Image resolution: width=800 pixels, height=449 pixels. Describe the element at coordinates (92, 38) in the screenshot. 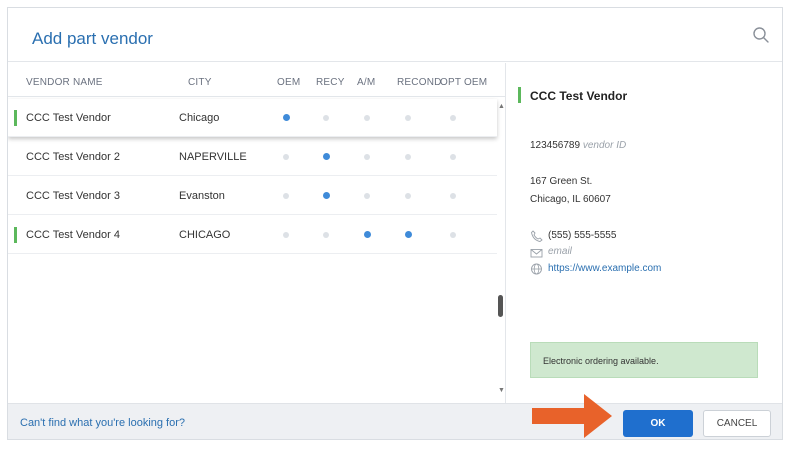

I see `dialog-title: Add part vendor` at that location.